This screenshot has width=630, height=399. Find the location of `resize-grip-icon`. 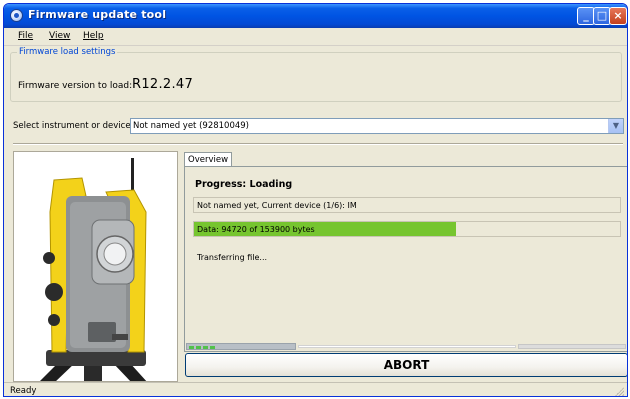

resize-grip-icon is located at coordinates (619, 391).